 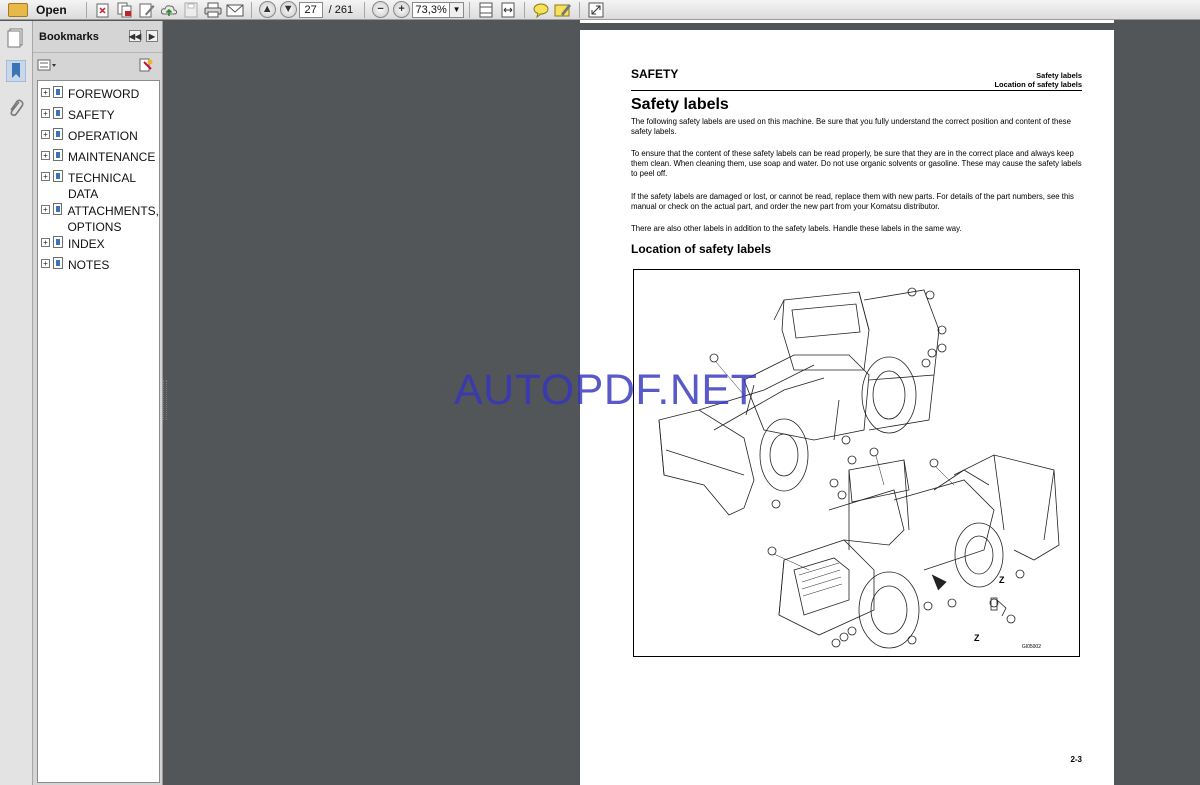 I want to click on plus-icon: +, so click(x=402, y=9).